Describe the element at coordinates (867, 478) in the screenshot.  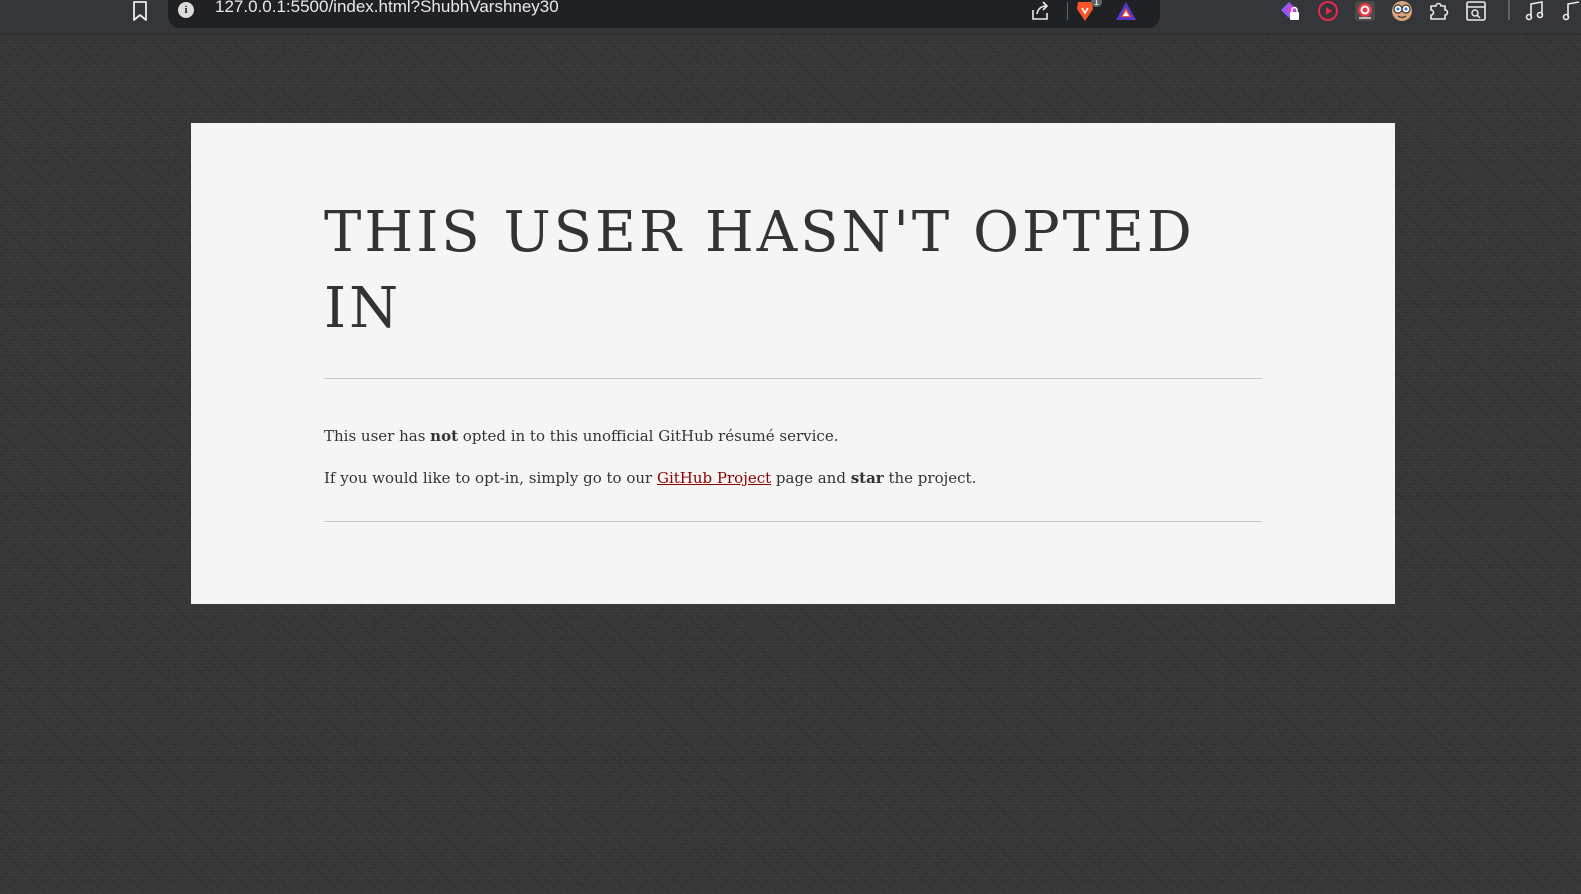
I see `para2-bold: star` at that location.